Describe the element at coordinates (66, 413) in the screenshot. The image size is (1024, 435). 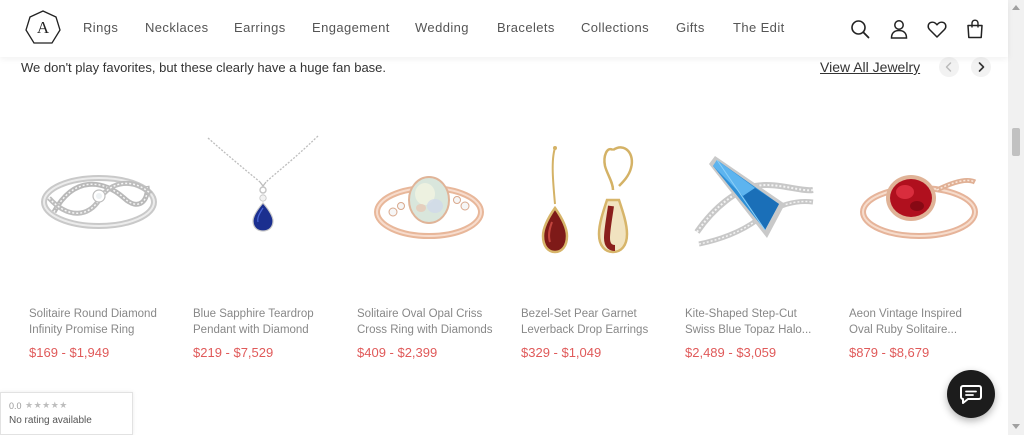
I see `rating-widget: 0.0 ★★★★★ No rating available` at that location.